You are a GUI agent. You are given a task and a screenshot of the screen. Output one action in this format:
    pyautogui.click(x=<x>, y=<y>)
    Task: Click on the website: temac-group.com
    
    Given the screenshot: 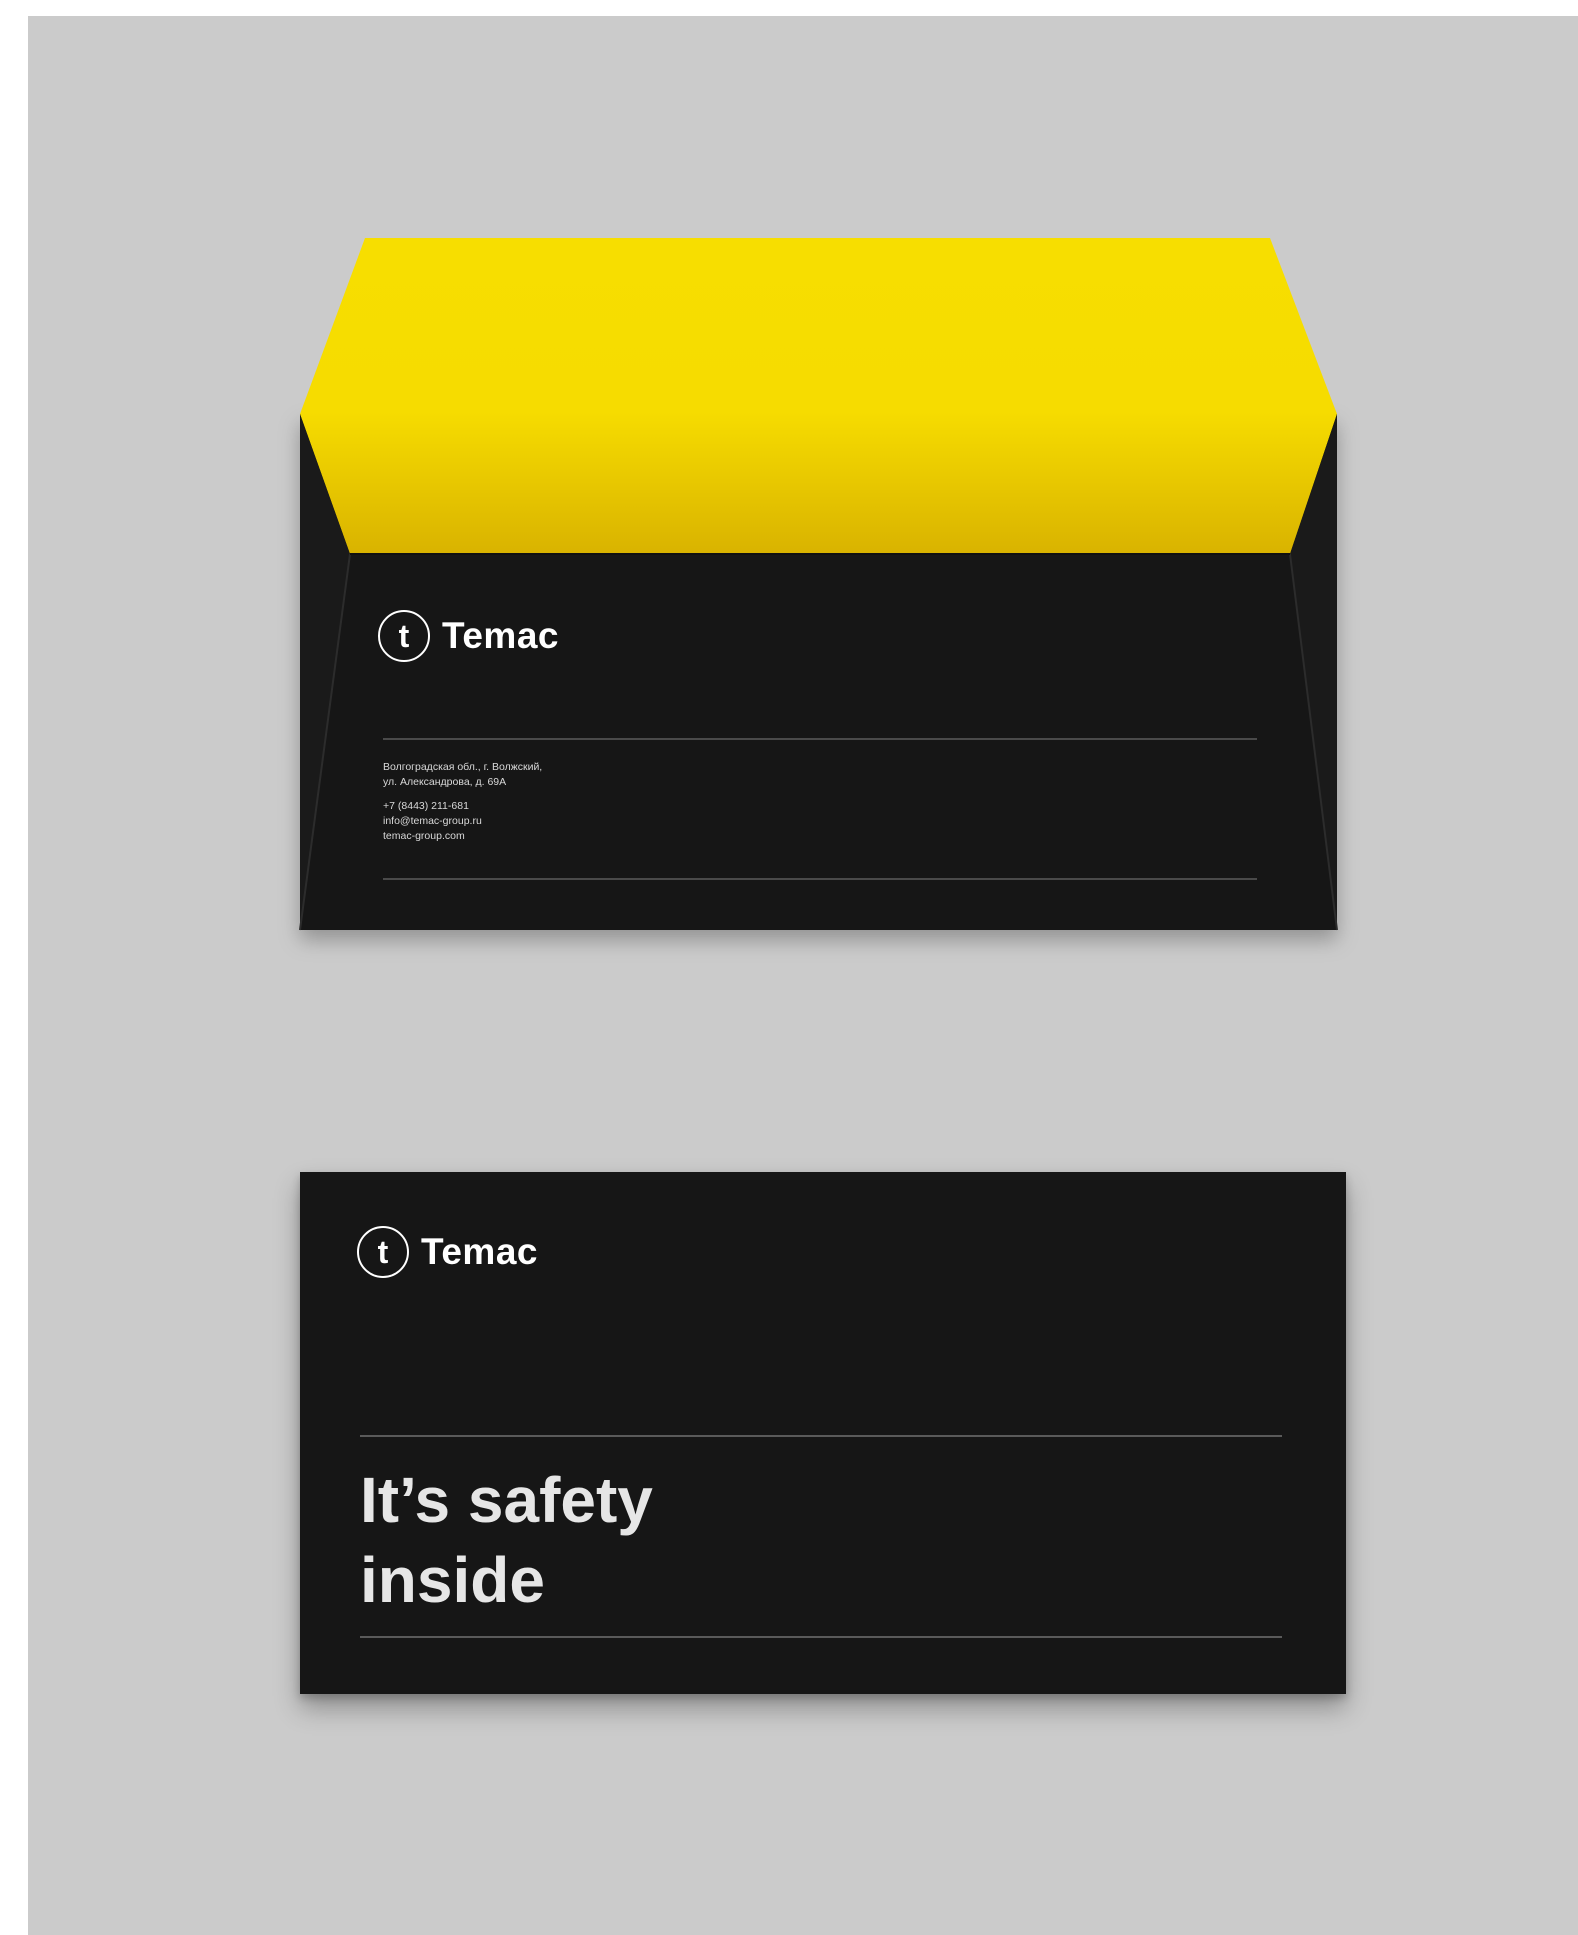 What is the action you would take?
    pyautogui.click(x=424, y=836)
    